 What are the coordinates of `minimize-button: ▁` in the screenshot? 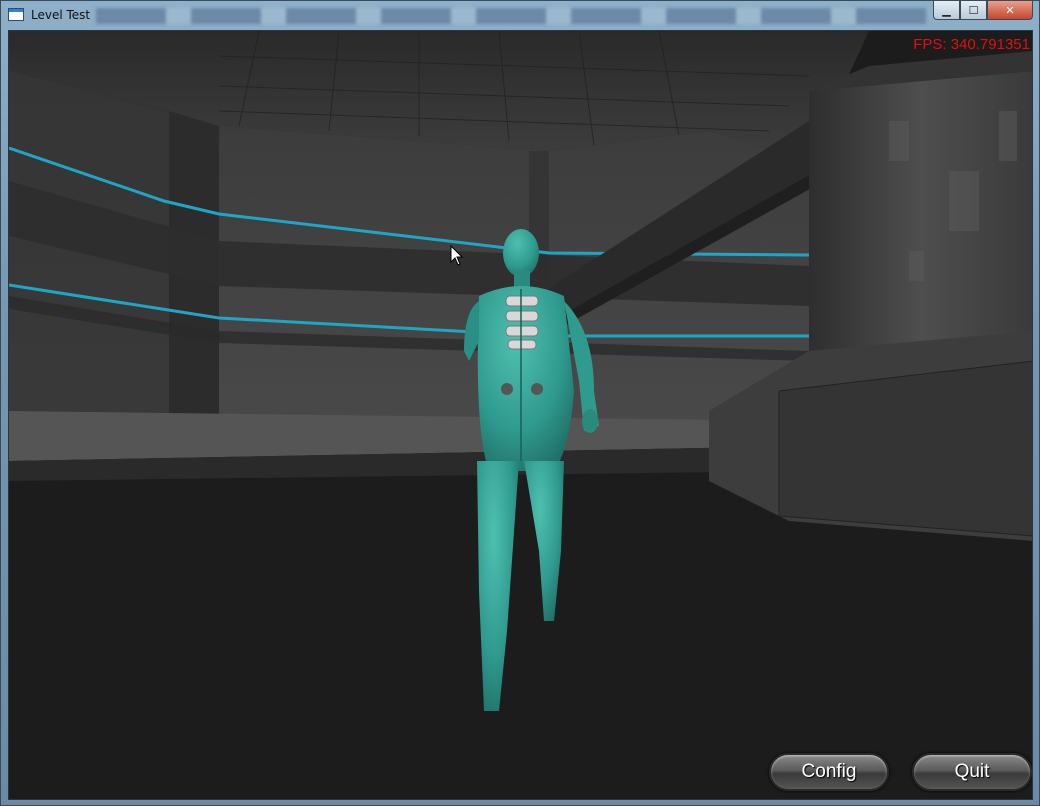 It's located at (946, 10).